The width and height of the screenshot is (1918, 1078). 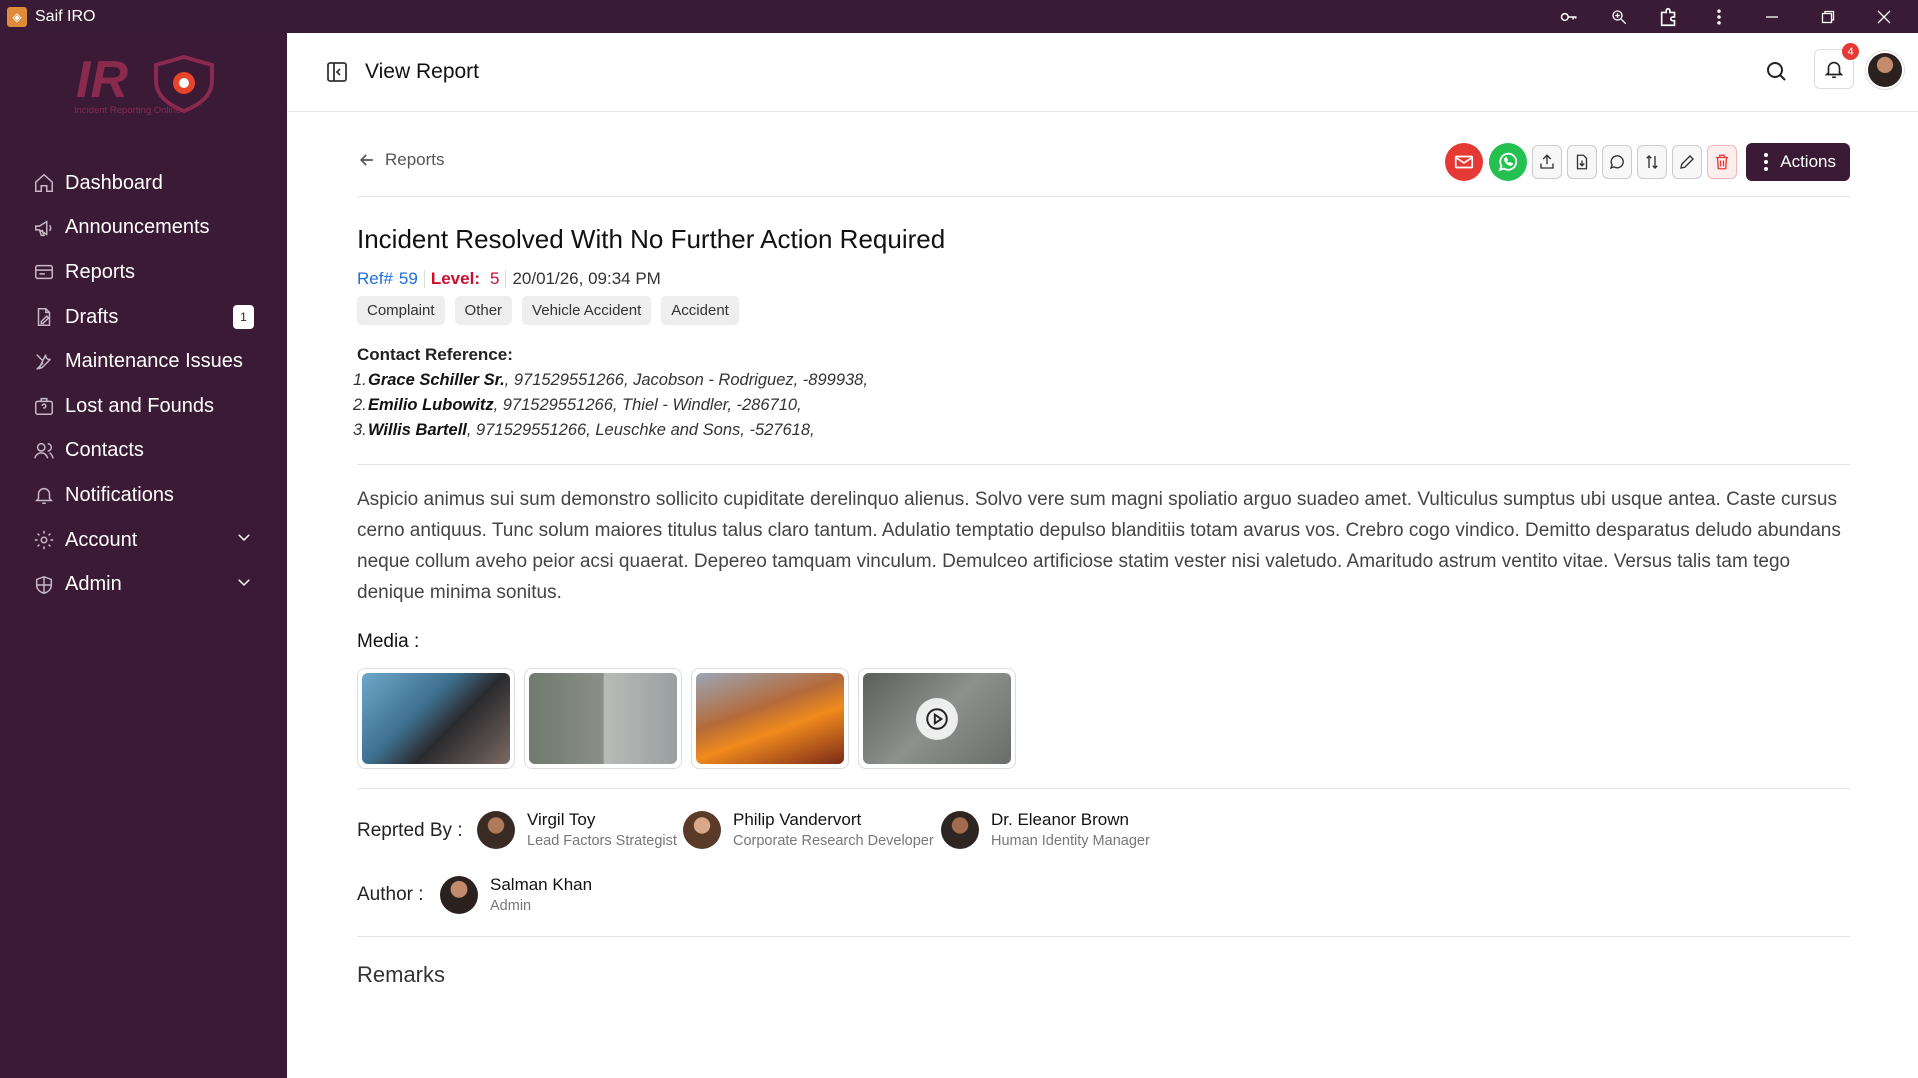 What do you see at coordinates (147, 82) in the screenshot?
I see `app-logo: IR Incident Reporting Online` at bounding box center [147, 82].